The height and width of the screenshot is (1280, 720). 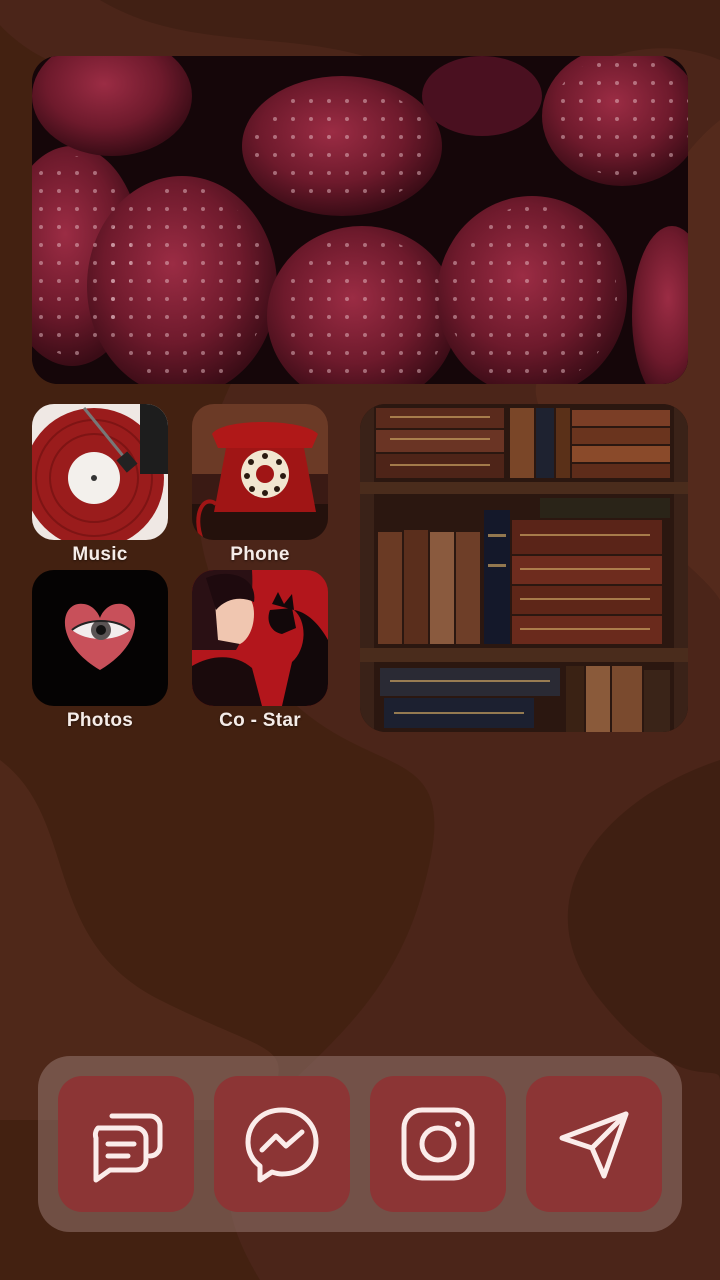 What do you see at coordinates (100, 554) in the screenshot?
I see `app-label: Music` at bounding box center [100, 554].